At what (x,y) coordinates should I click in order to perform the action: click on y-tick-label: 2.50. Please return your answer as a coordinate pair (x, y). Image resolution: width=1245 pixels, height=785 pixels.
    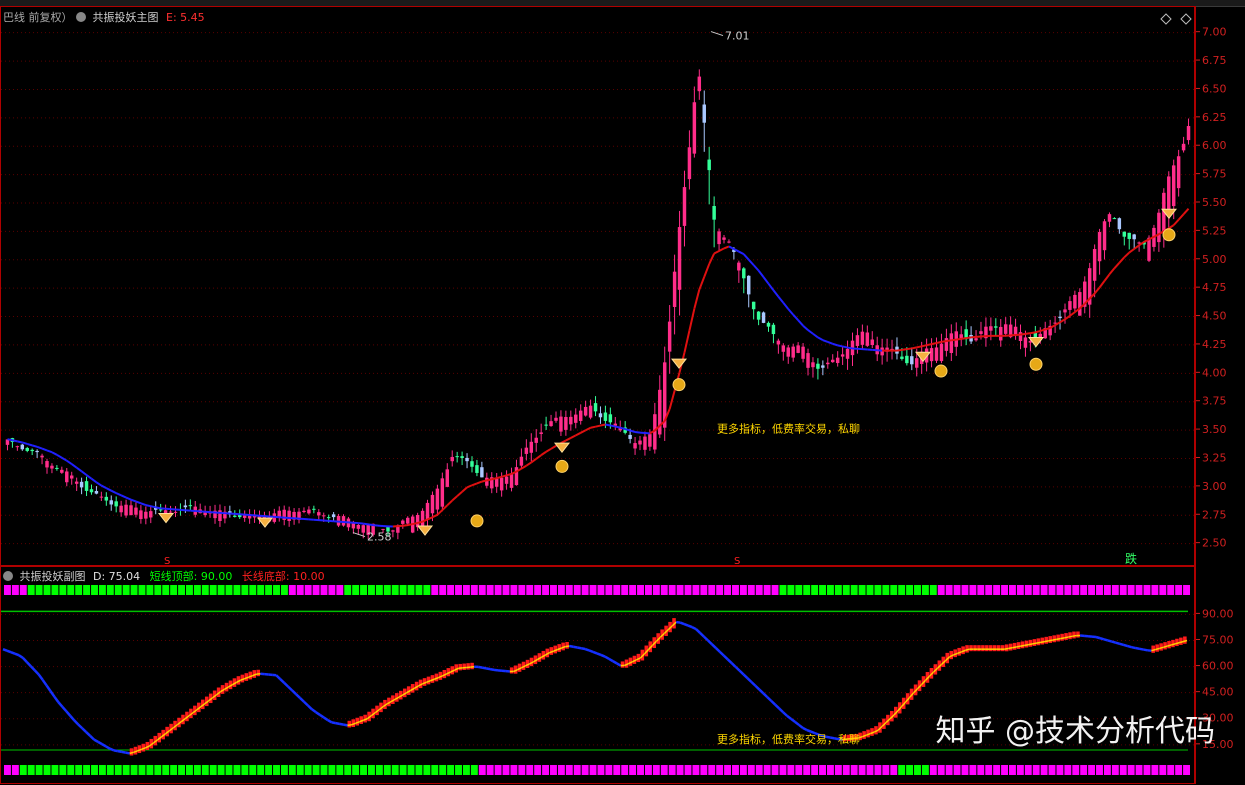
    Looking at the image, I should click on (1214, 543).